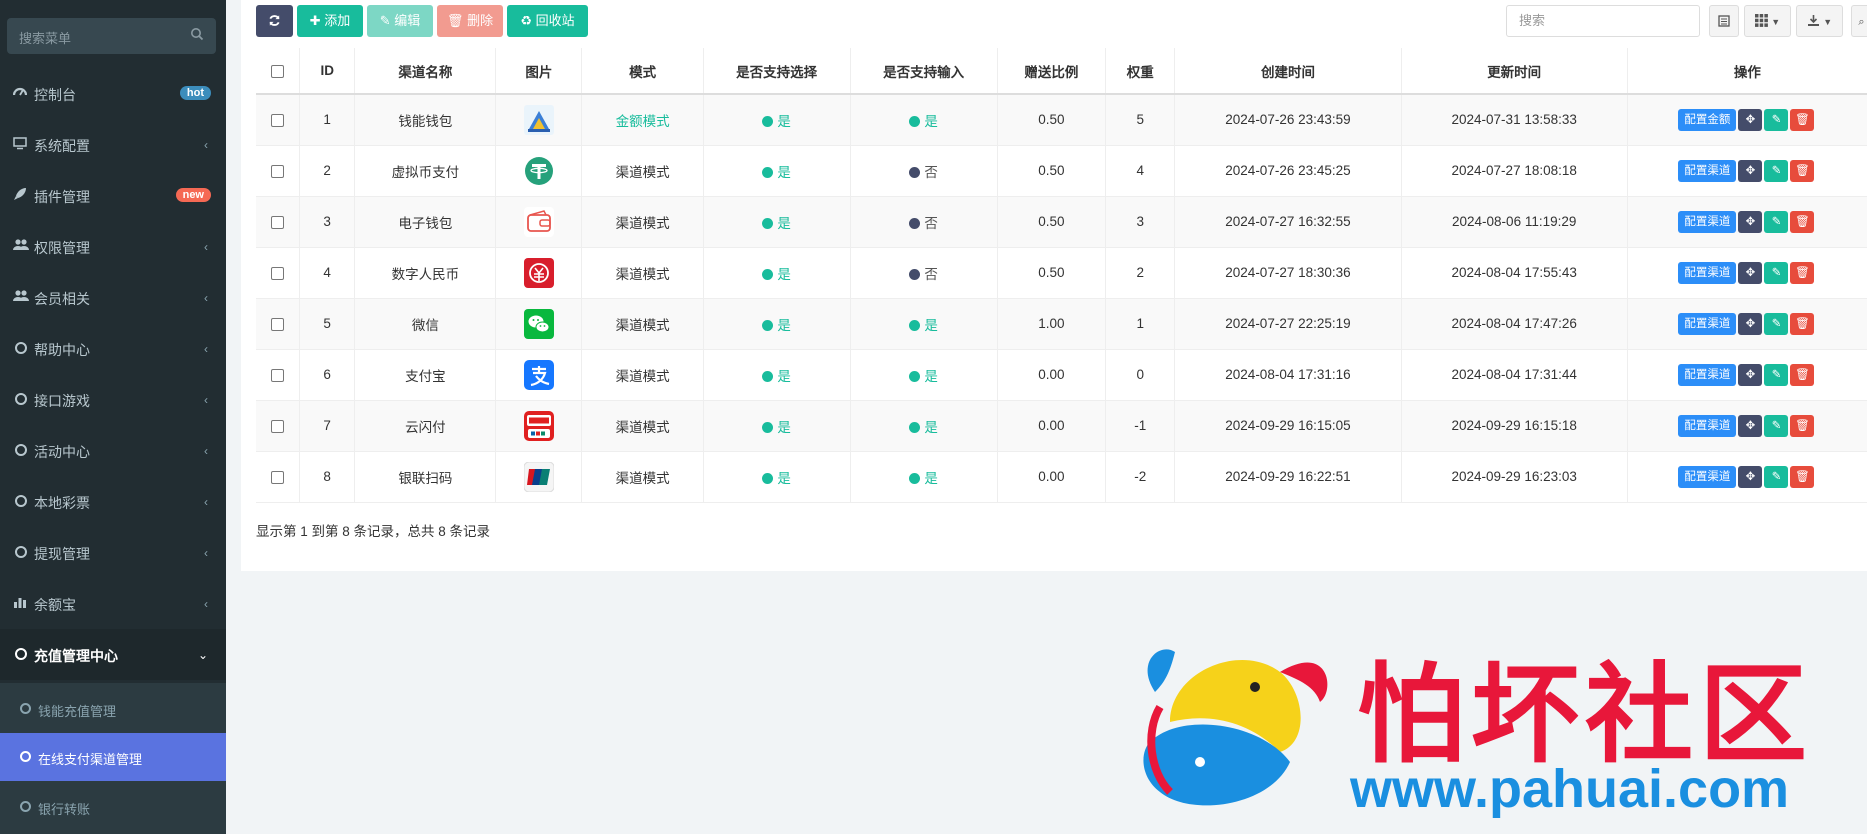  What do you see at coordinates (113, 757) in the screenshot?
I see `submenu-item-2: 在线支付渠道管理` at bounding box center [113, 757].